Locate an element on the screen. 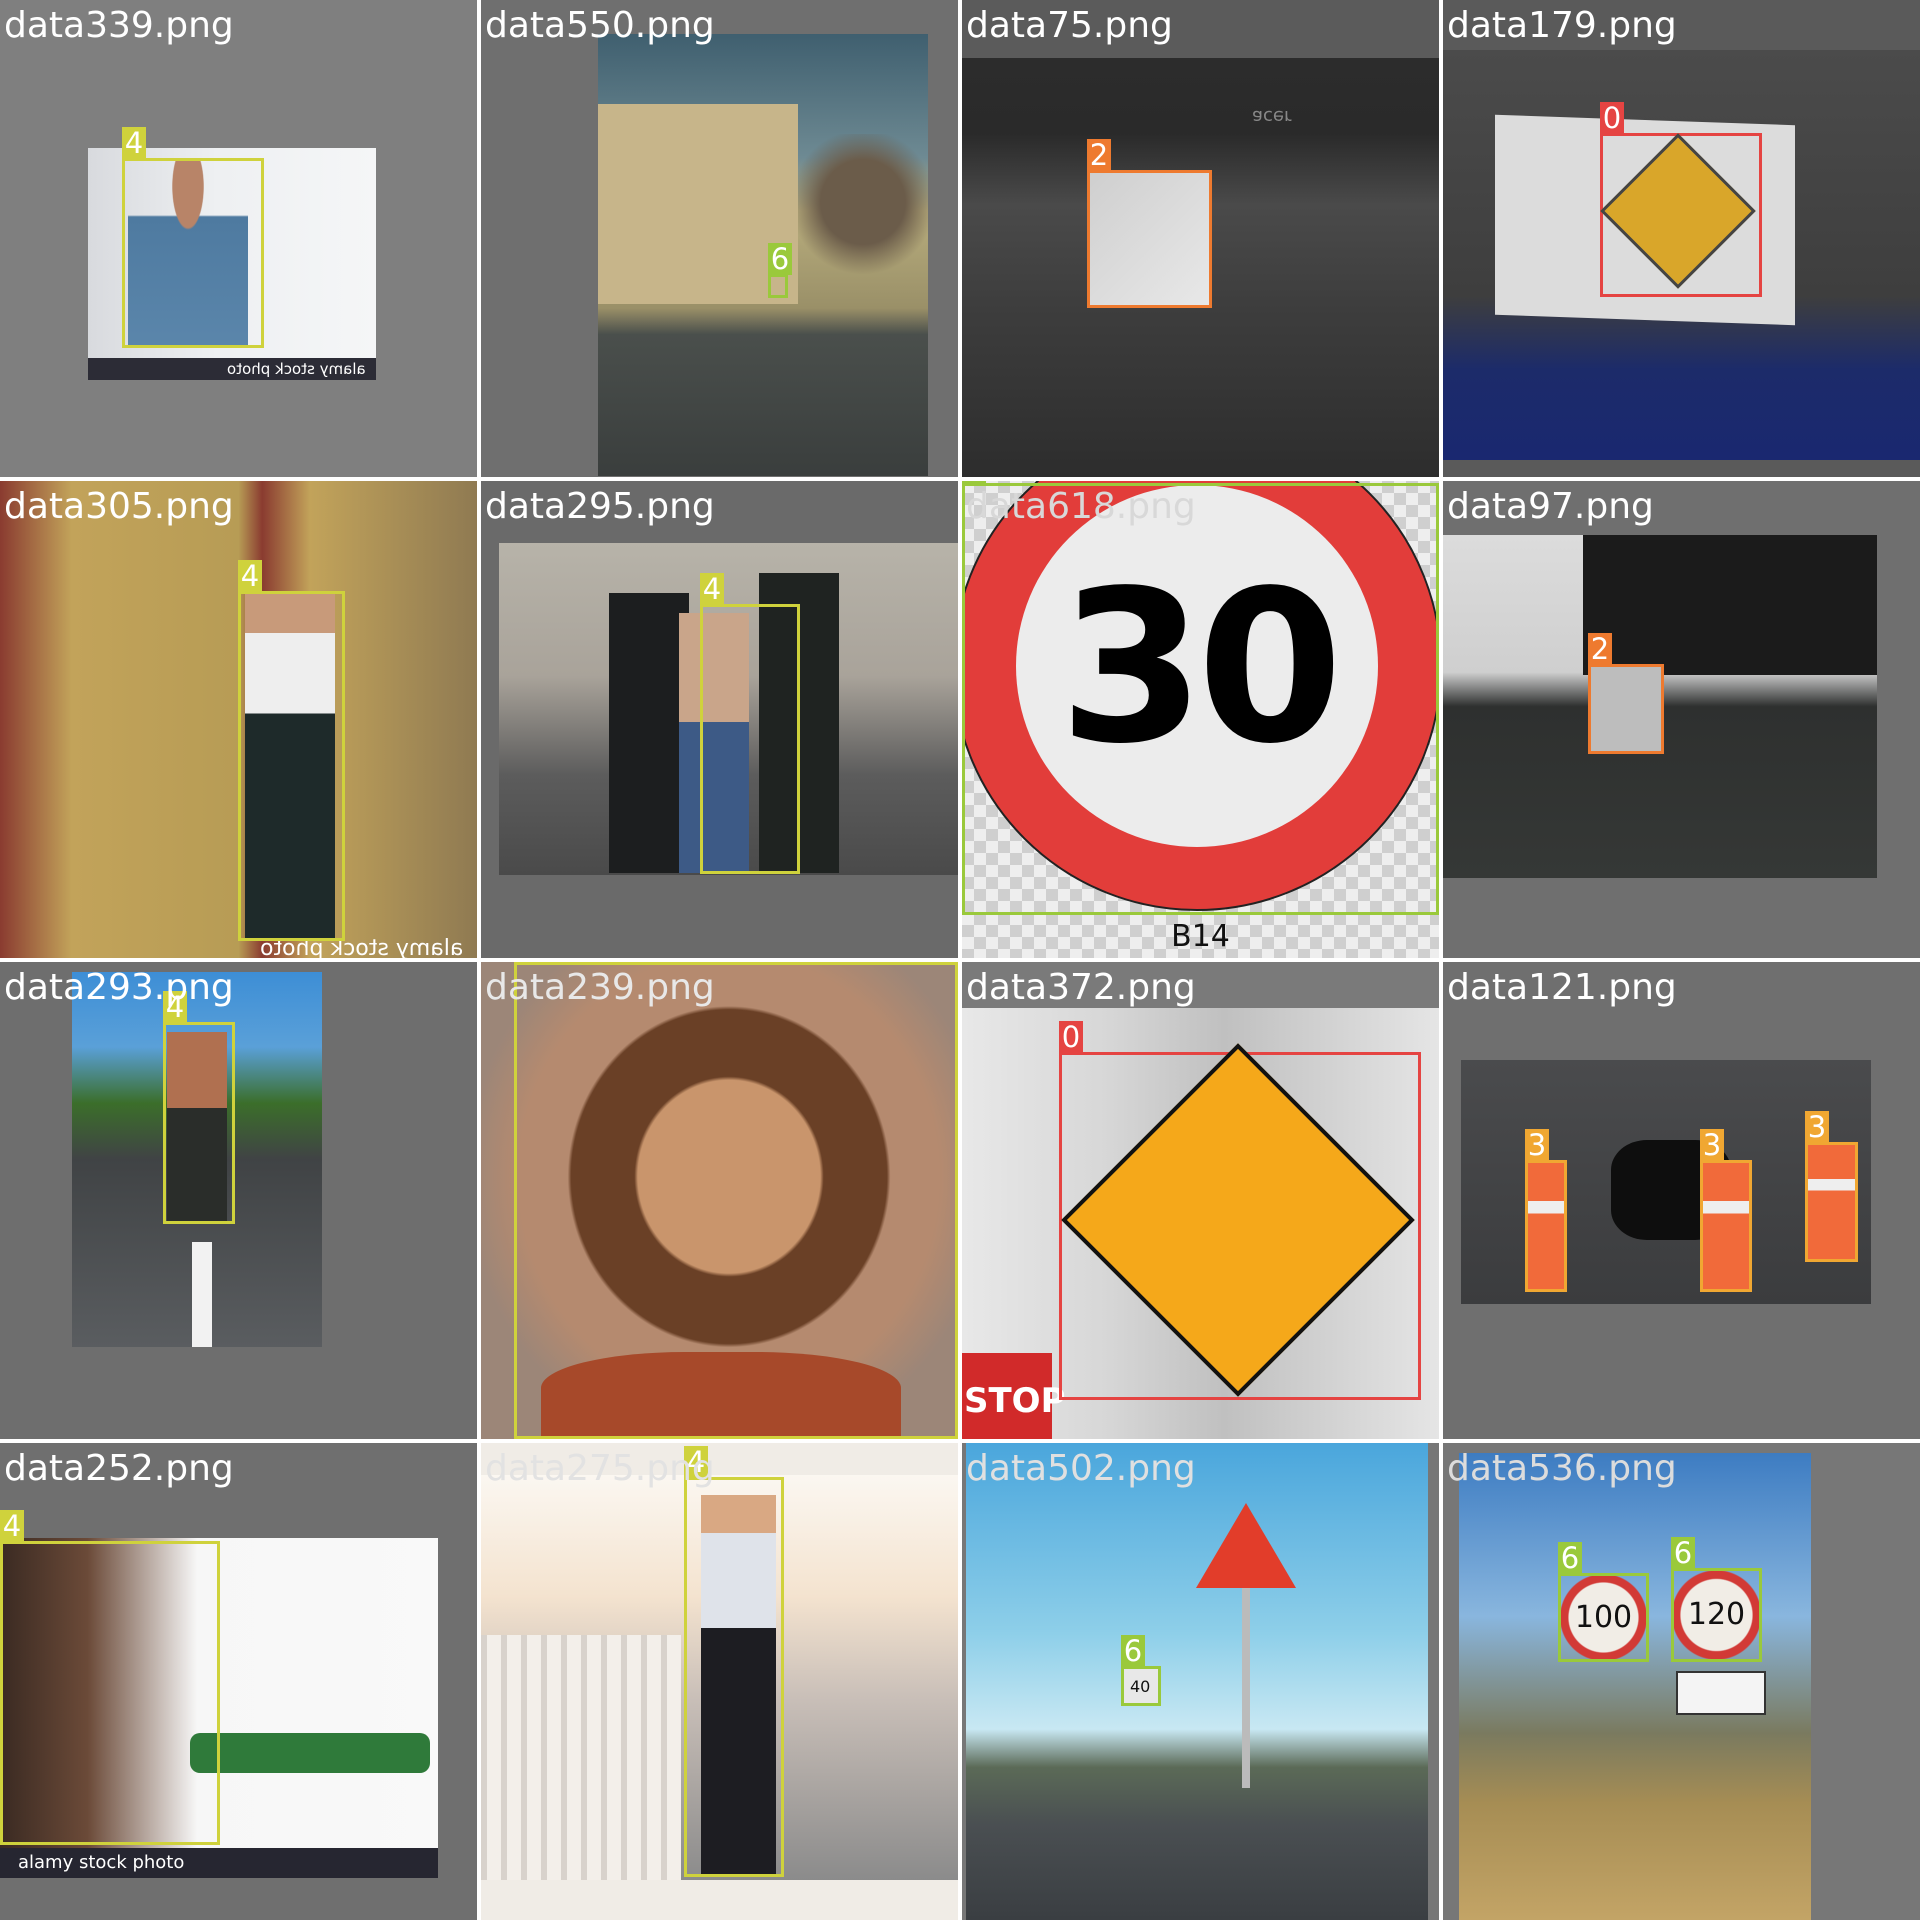 The width and height of the screenshot is (1920, 1920). tile-filename: data618.png is located at coordinates (1081, 506).